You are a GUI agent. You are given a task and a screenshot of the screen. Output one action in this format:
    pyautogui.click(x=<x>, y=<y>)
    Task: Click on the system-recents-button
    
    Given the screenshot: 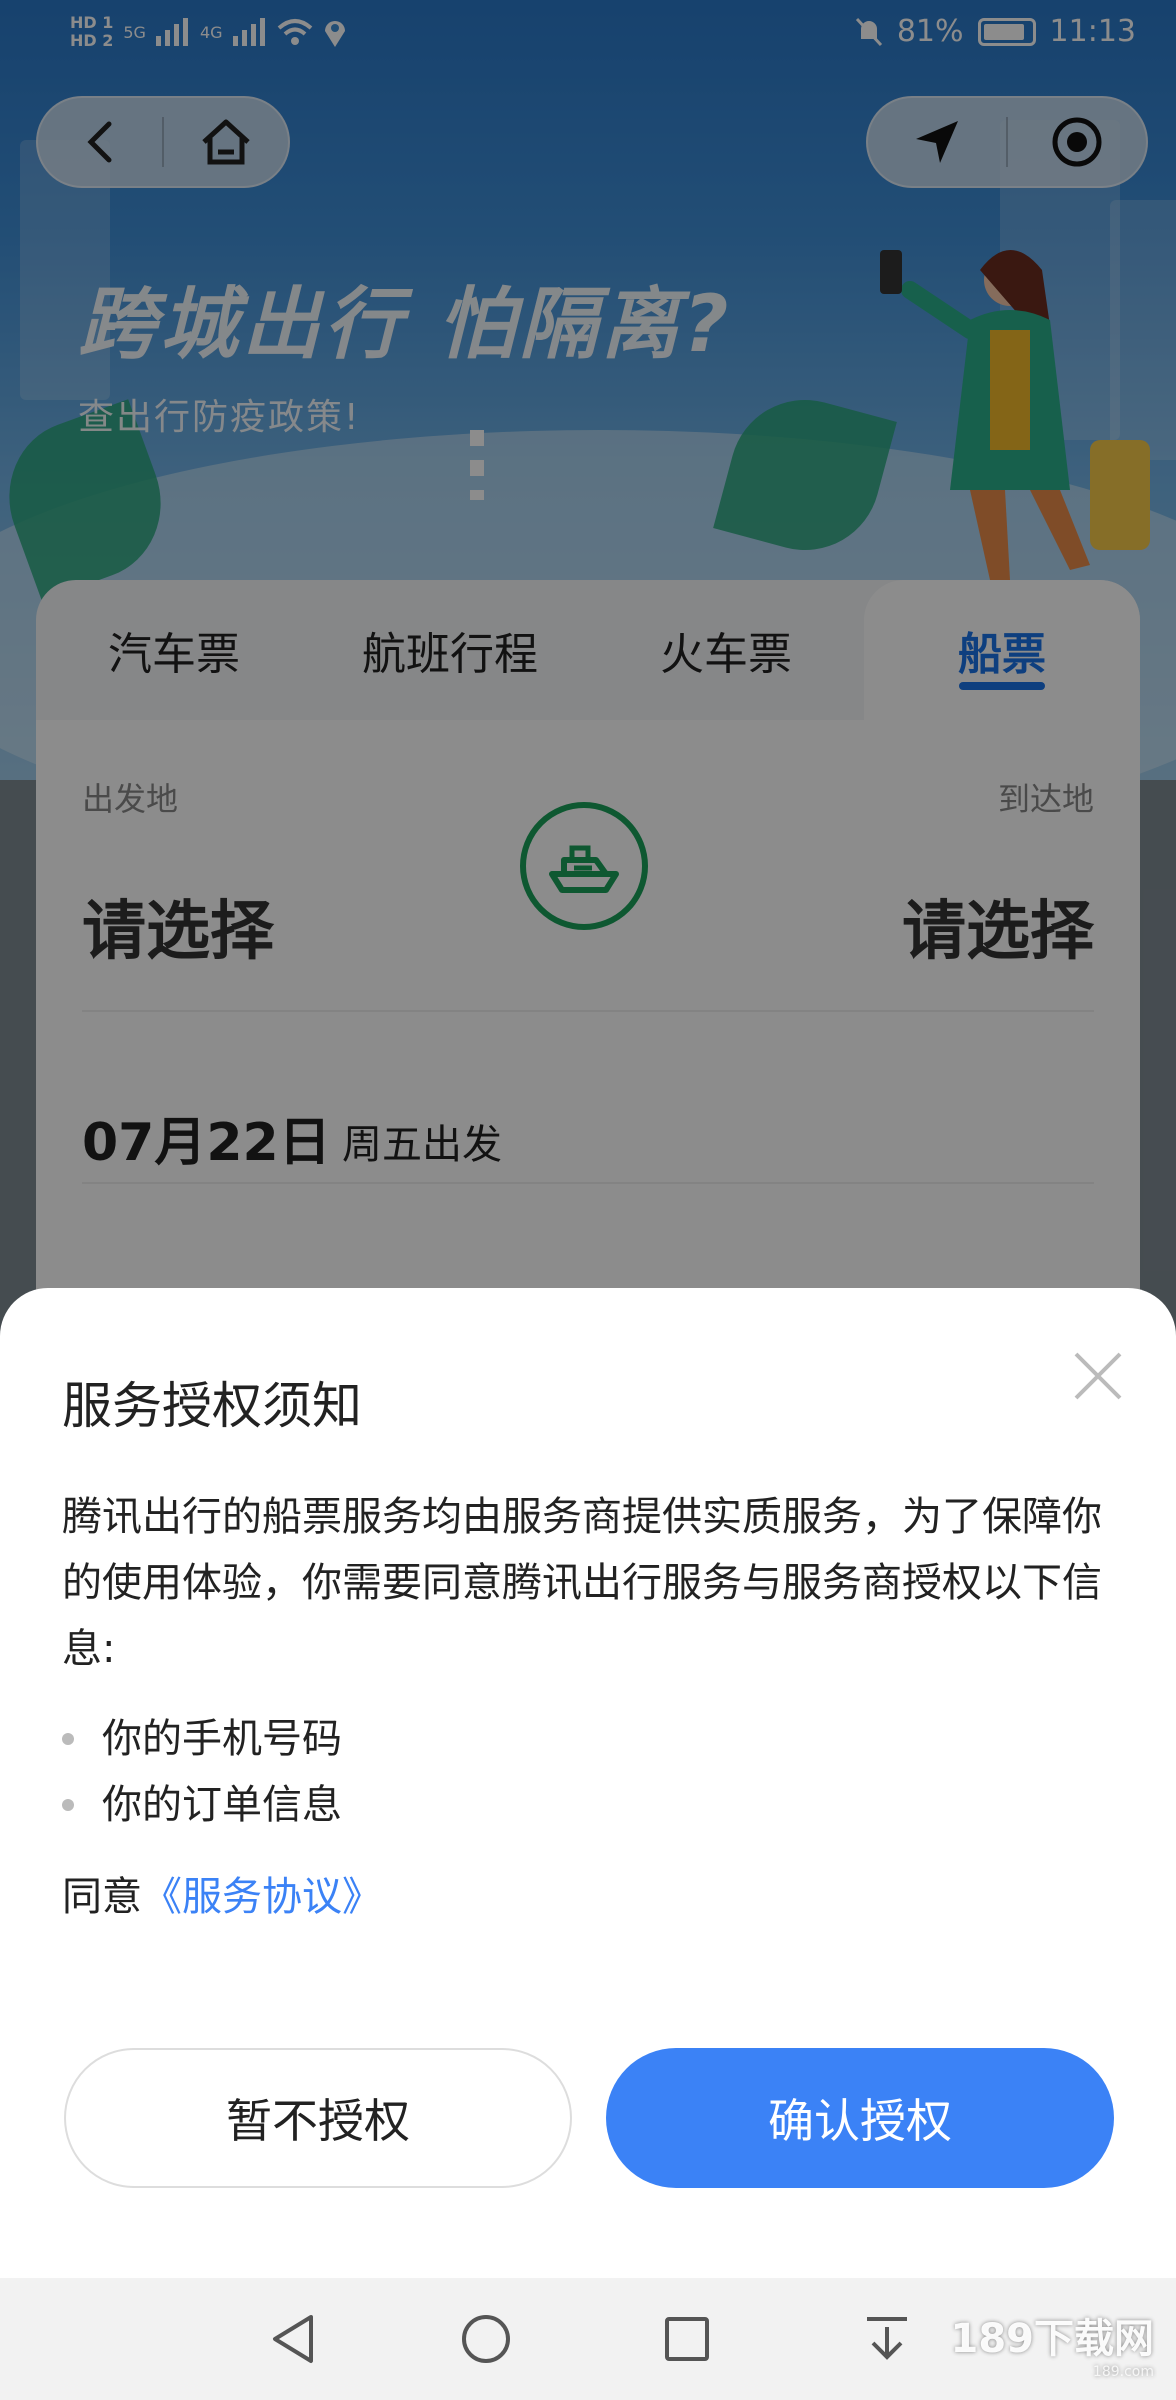 What is the action you would take?
    pyautogui.click(x=687, y=2339)
    